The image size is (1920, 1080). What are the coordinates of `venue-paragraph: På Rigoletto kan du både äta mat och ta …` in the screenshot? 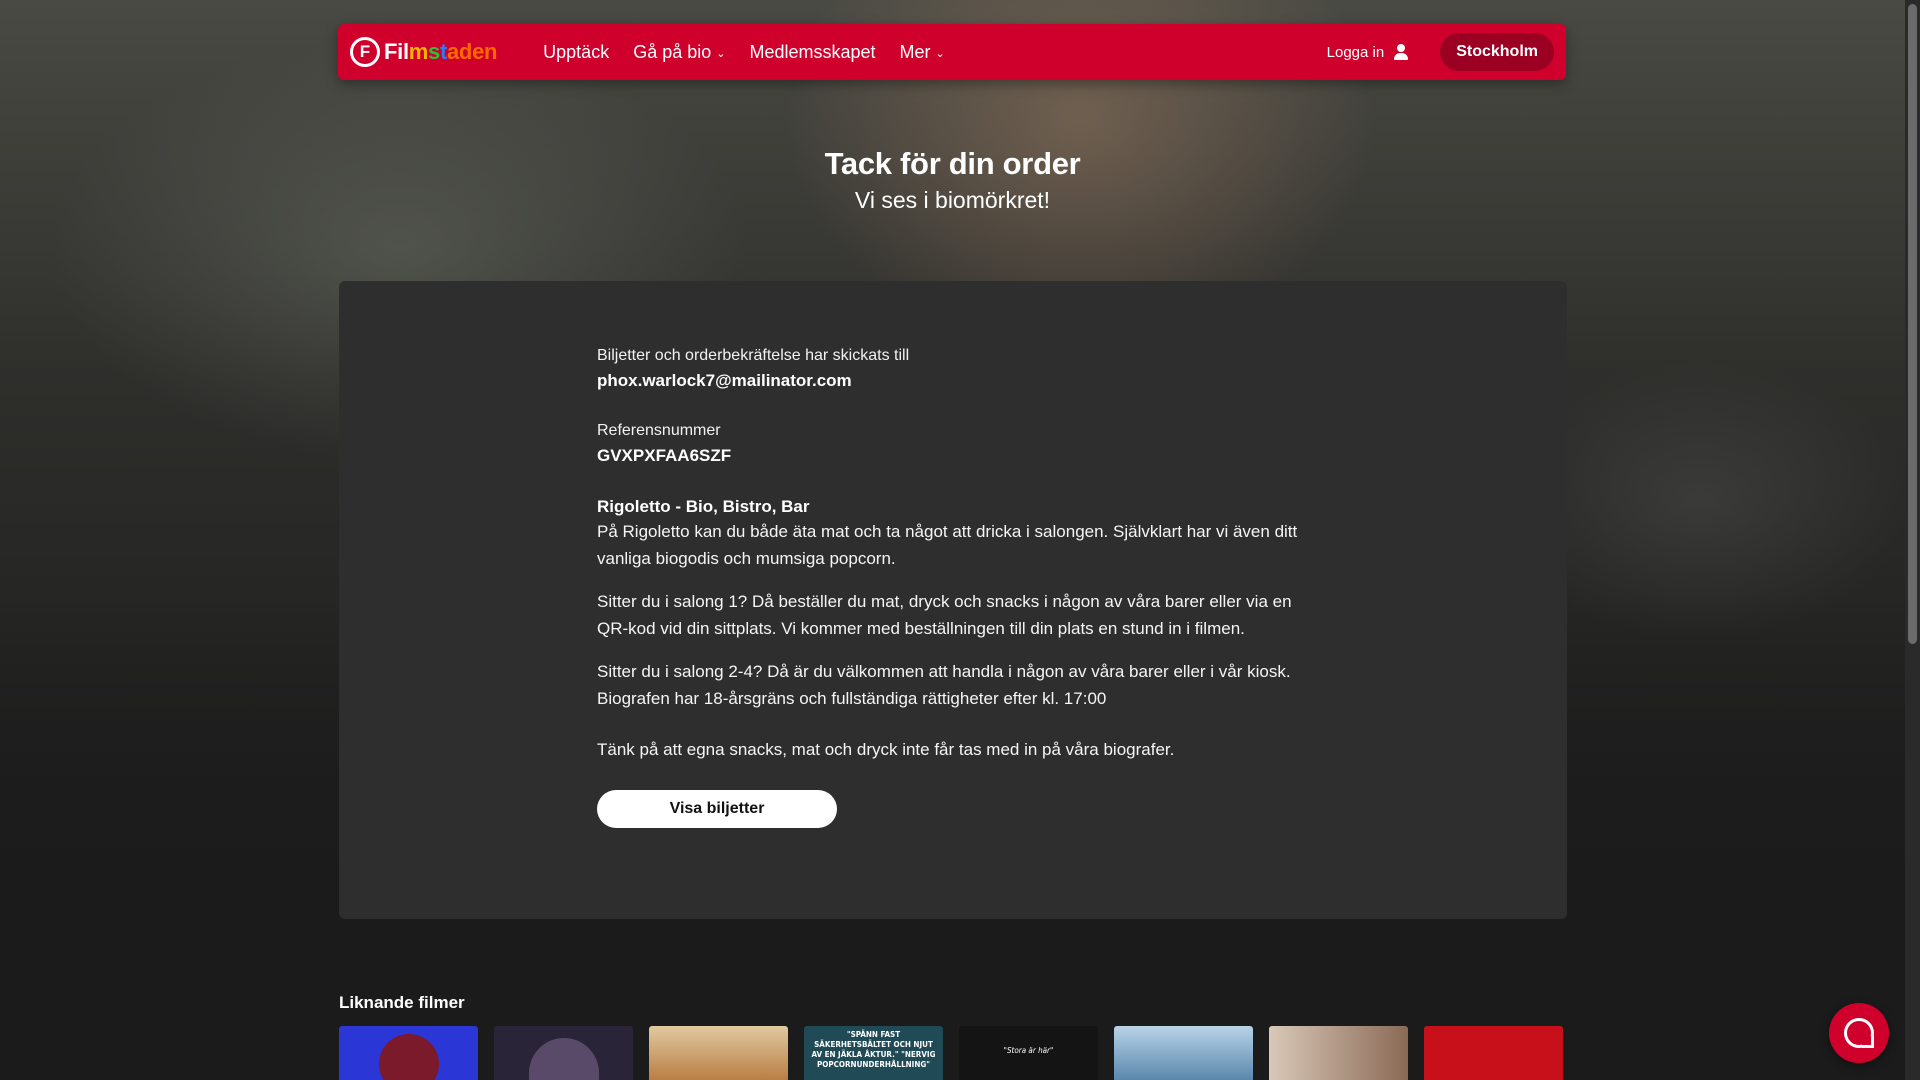 It's located at (947, 545).